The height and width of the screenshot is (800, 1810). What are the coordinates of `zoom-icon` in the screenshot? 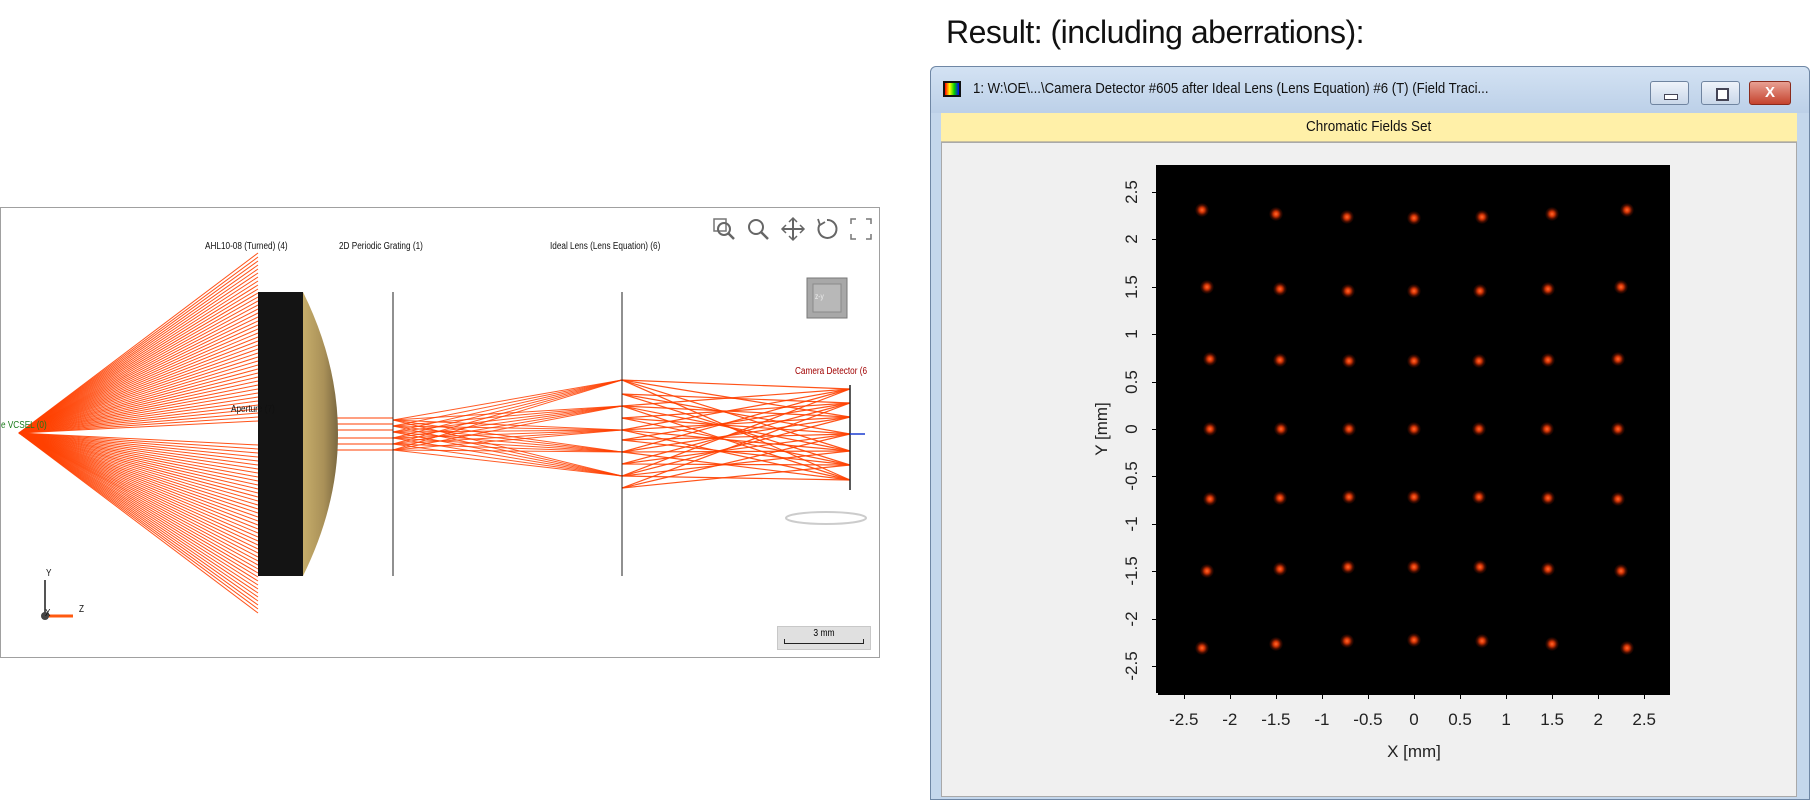 It's located at (758, 229).